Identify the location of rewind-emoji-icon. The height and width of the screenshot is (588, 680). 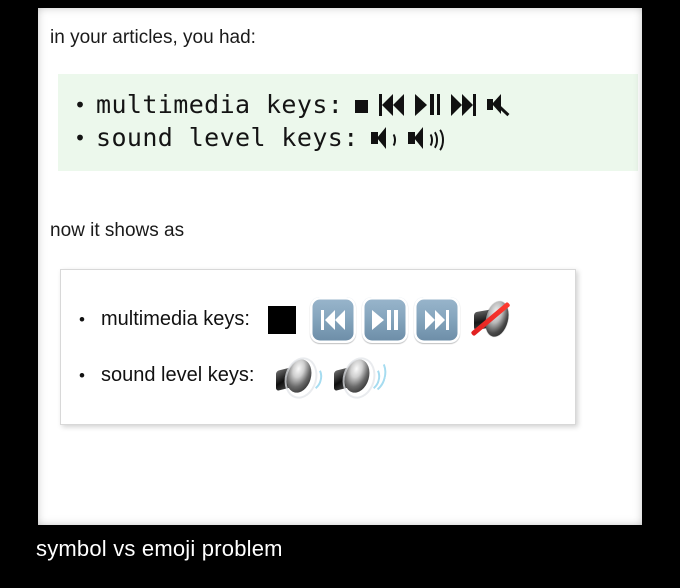
(332, 319).